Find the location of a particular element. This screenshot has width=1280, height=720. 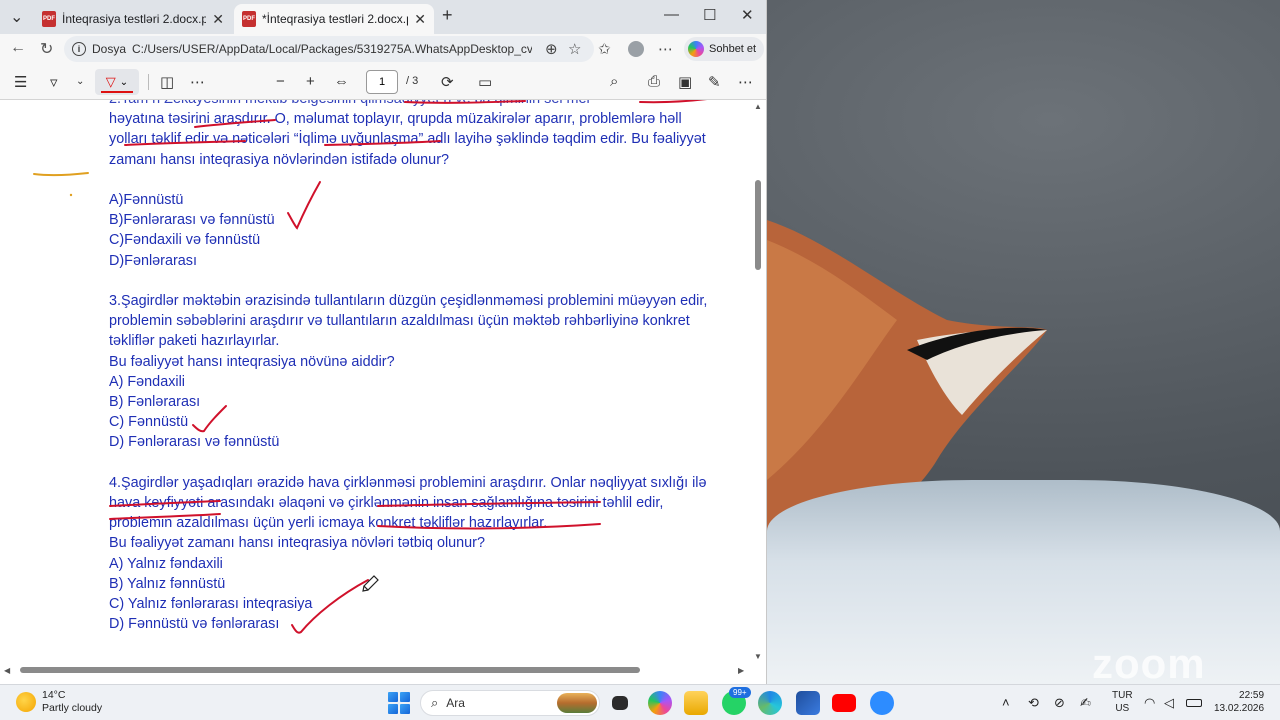

copilot-app-icon is located at coordinates (660, 703).